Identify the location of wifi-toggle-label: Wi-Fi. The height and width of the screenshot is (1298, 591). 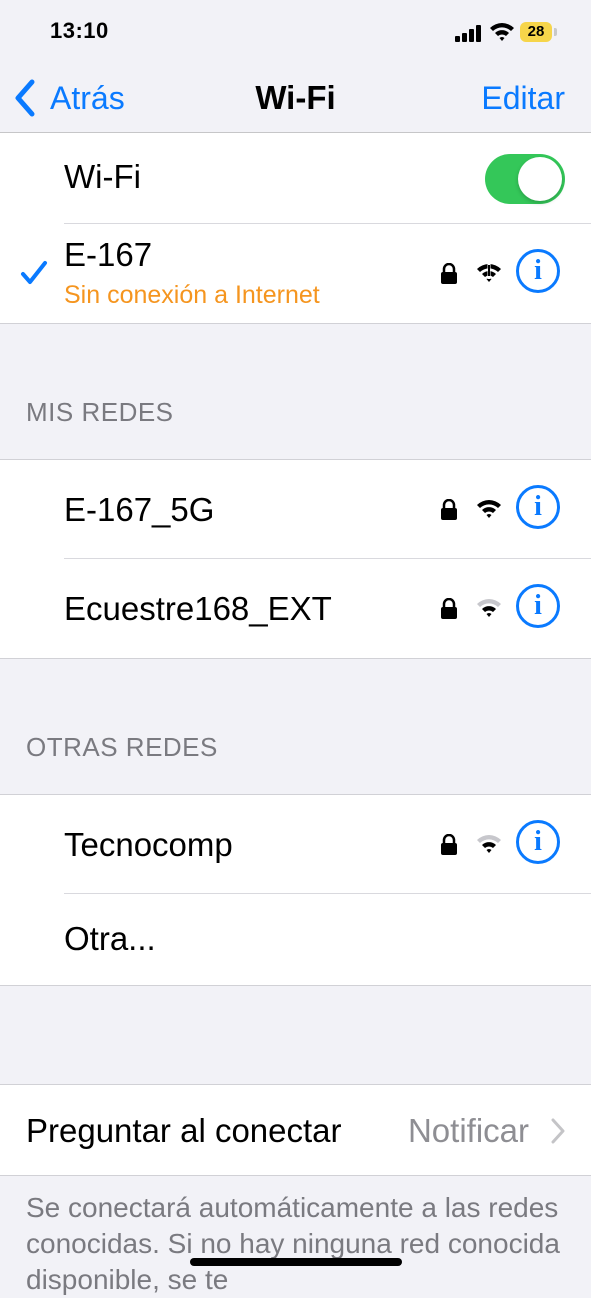
(102, 176).